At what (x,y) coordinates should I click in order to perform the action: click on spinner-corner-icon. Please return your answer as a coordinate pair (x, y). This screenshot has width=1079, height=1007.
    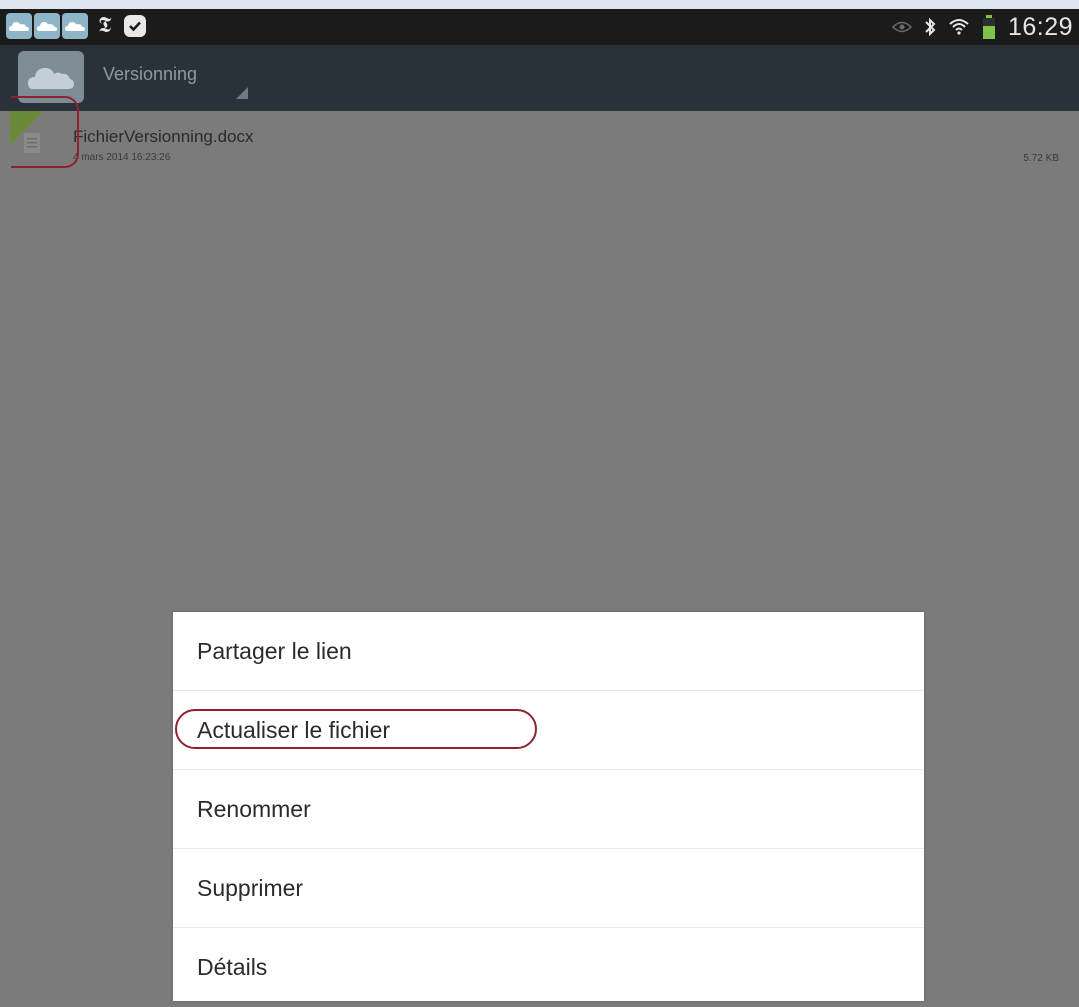
    Looking at the image, I should click on (242, 93).